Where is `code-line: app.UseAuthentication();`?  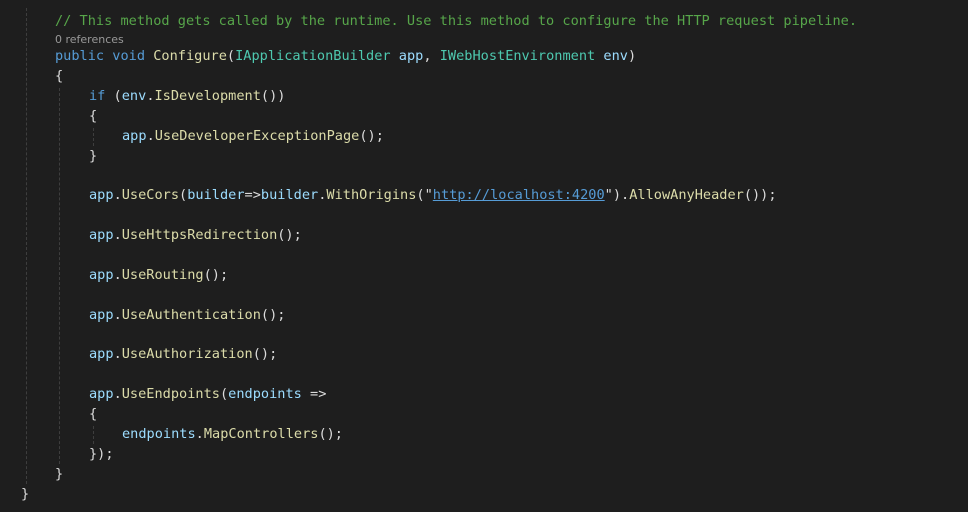
code-line: app.UseAuthentication(); is located at coordinates (187, 315).